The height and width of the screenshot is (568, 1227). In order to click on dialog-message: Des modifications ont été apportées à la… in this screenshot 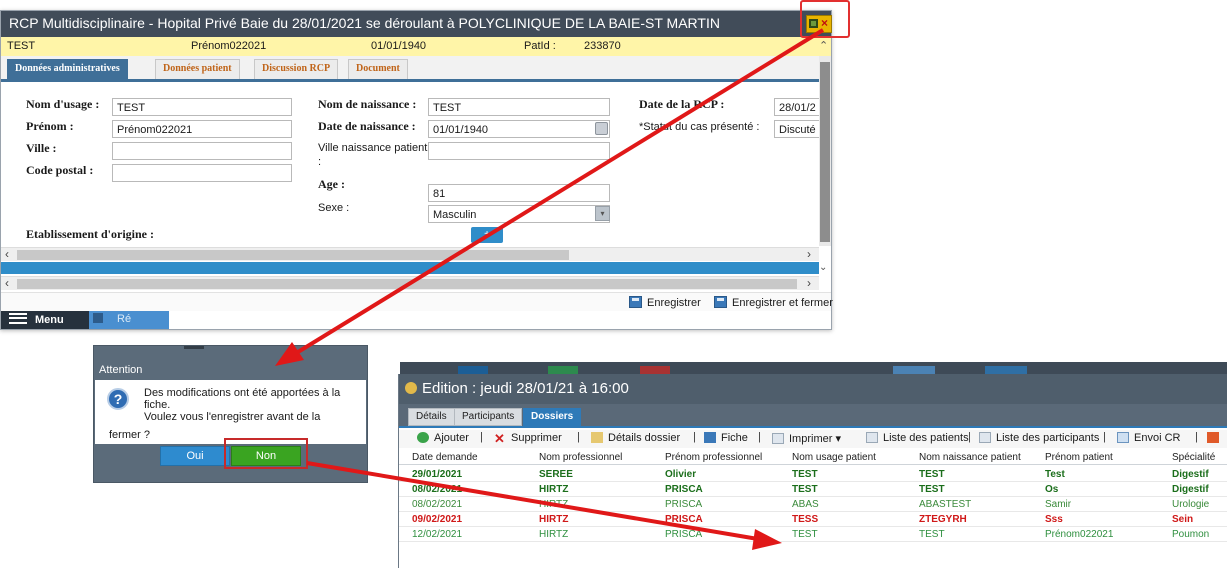, I will do `click(242, 405)`.